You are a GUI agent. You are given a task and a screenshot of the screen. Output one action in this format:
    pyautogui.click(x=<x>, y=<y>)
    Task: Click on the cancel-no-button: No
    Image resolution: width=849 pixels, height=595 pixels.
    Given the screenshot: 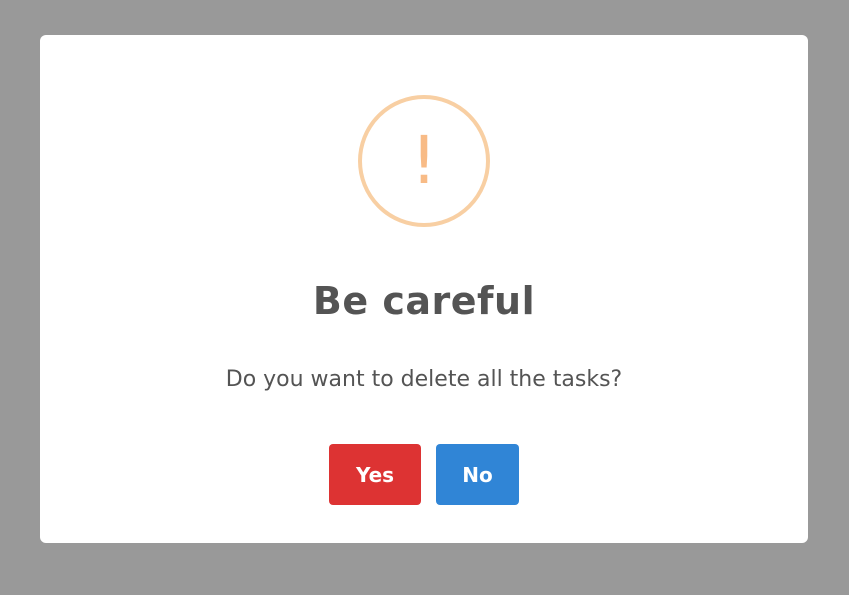 What is the action you would take?
    pyautogui.click(x=477, y=474)
    